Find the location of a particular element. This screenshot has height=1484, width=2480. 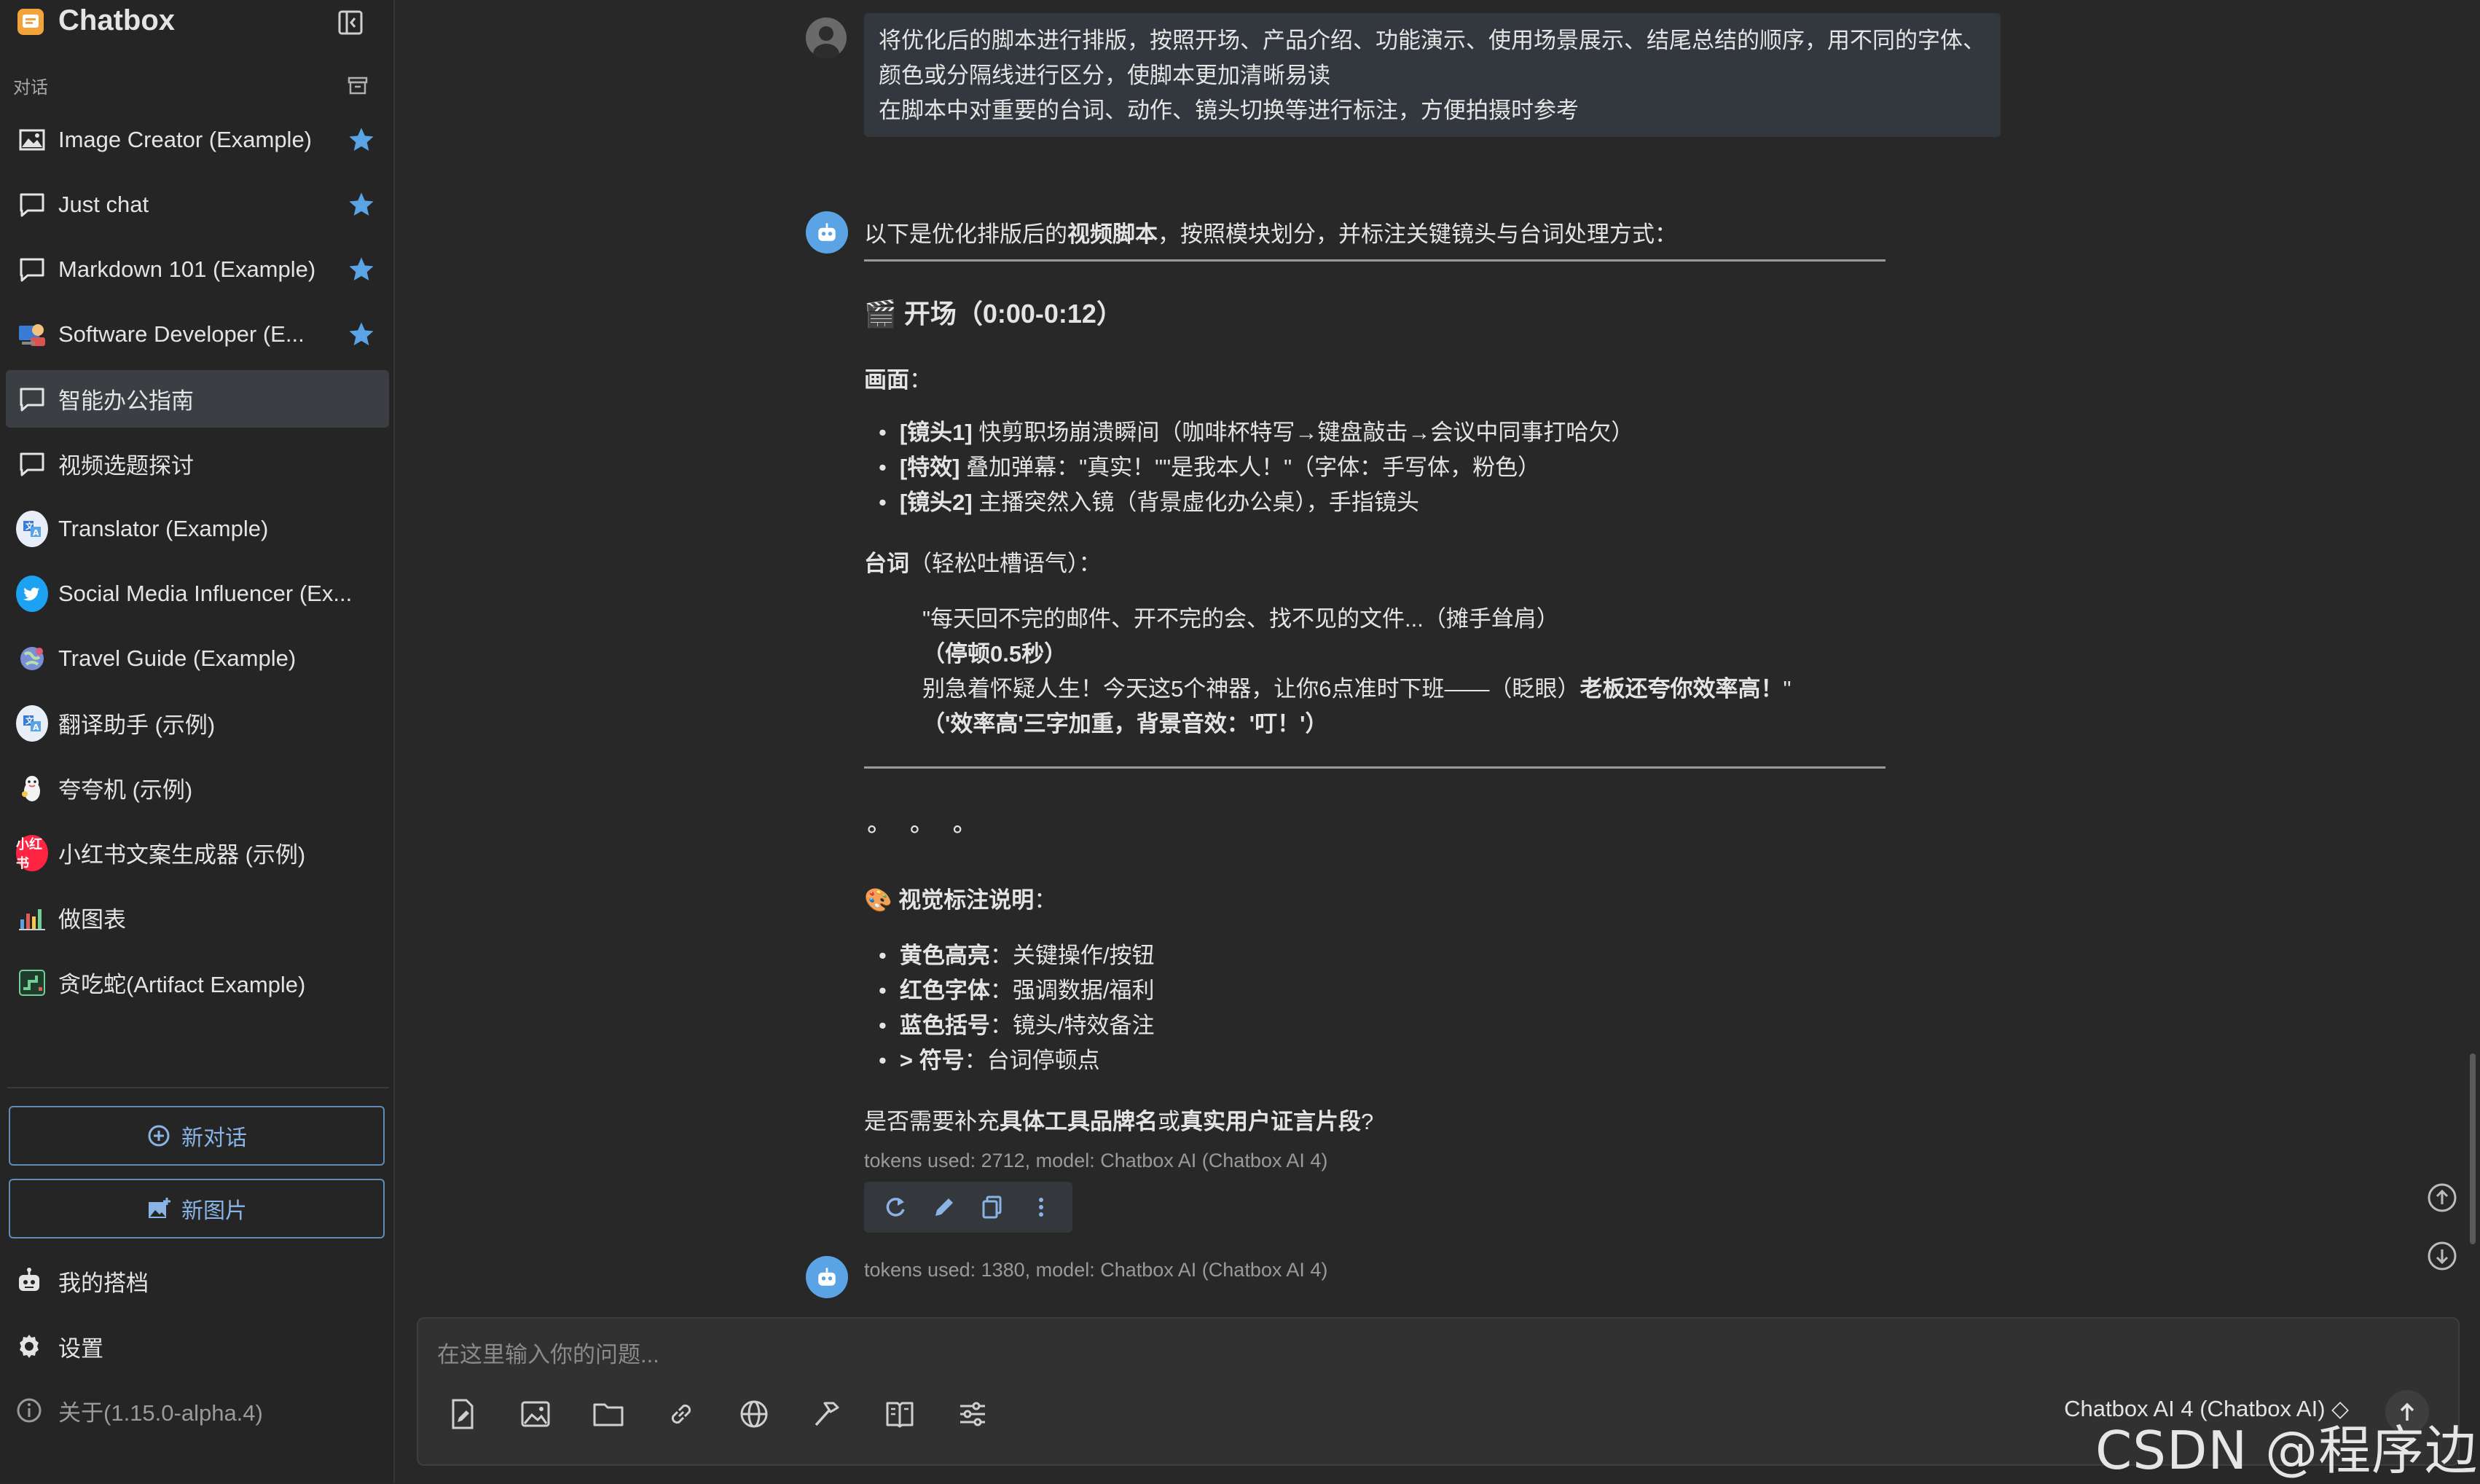

bullet-tag: [镜头1] is located at coordinates (936, 432).